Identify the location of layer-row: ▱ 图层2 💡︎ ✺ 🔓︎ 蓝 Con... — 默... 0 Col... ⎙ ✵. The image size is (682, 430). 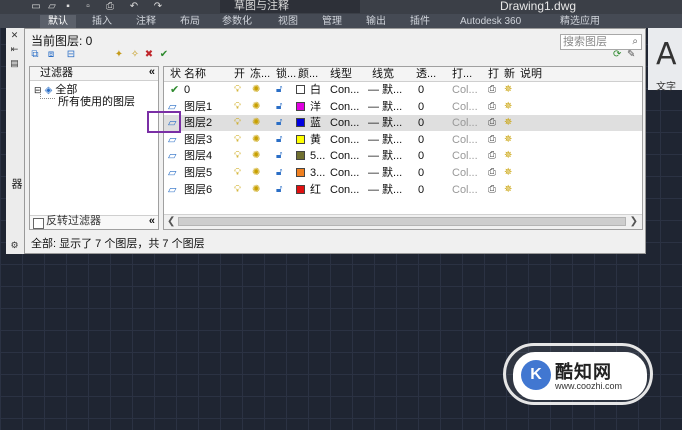
(403, 123).